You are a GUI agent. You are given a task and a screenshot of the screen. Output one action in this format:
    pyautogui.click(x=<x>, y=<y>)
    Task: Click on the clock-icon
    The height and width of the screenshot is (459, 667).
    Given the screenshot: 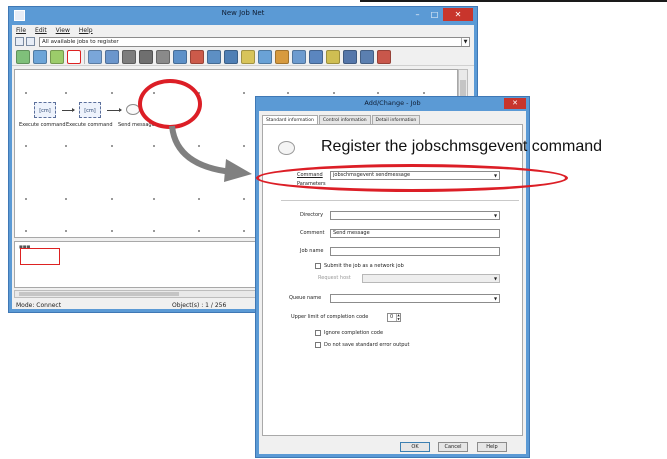 What is the action you would take?
    pyautogui.click(x=265, y=57)
    